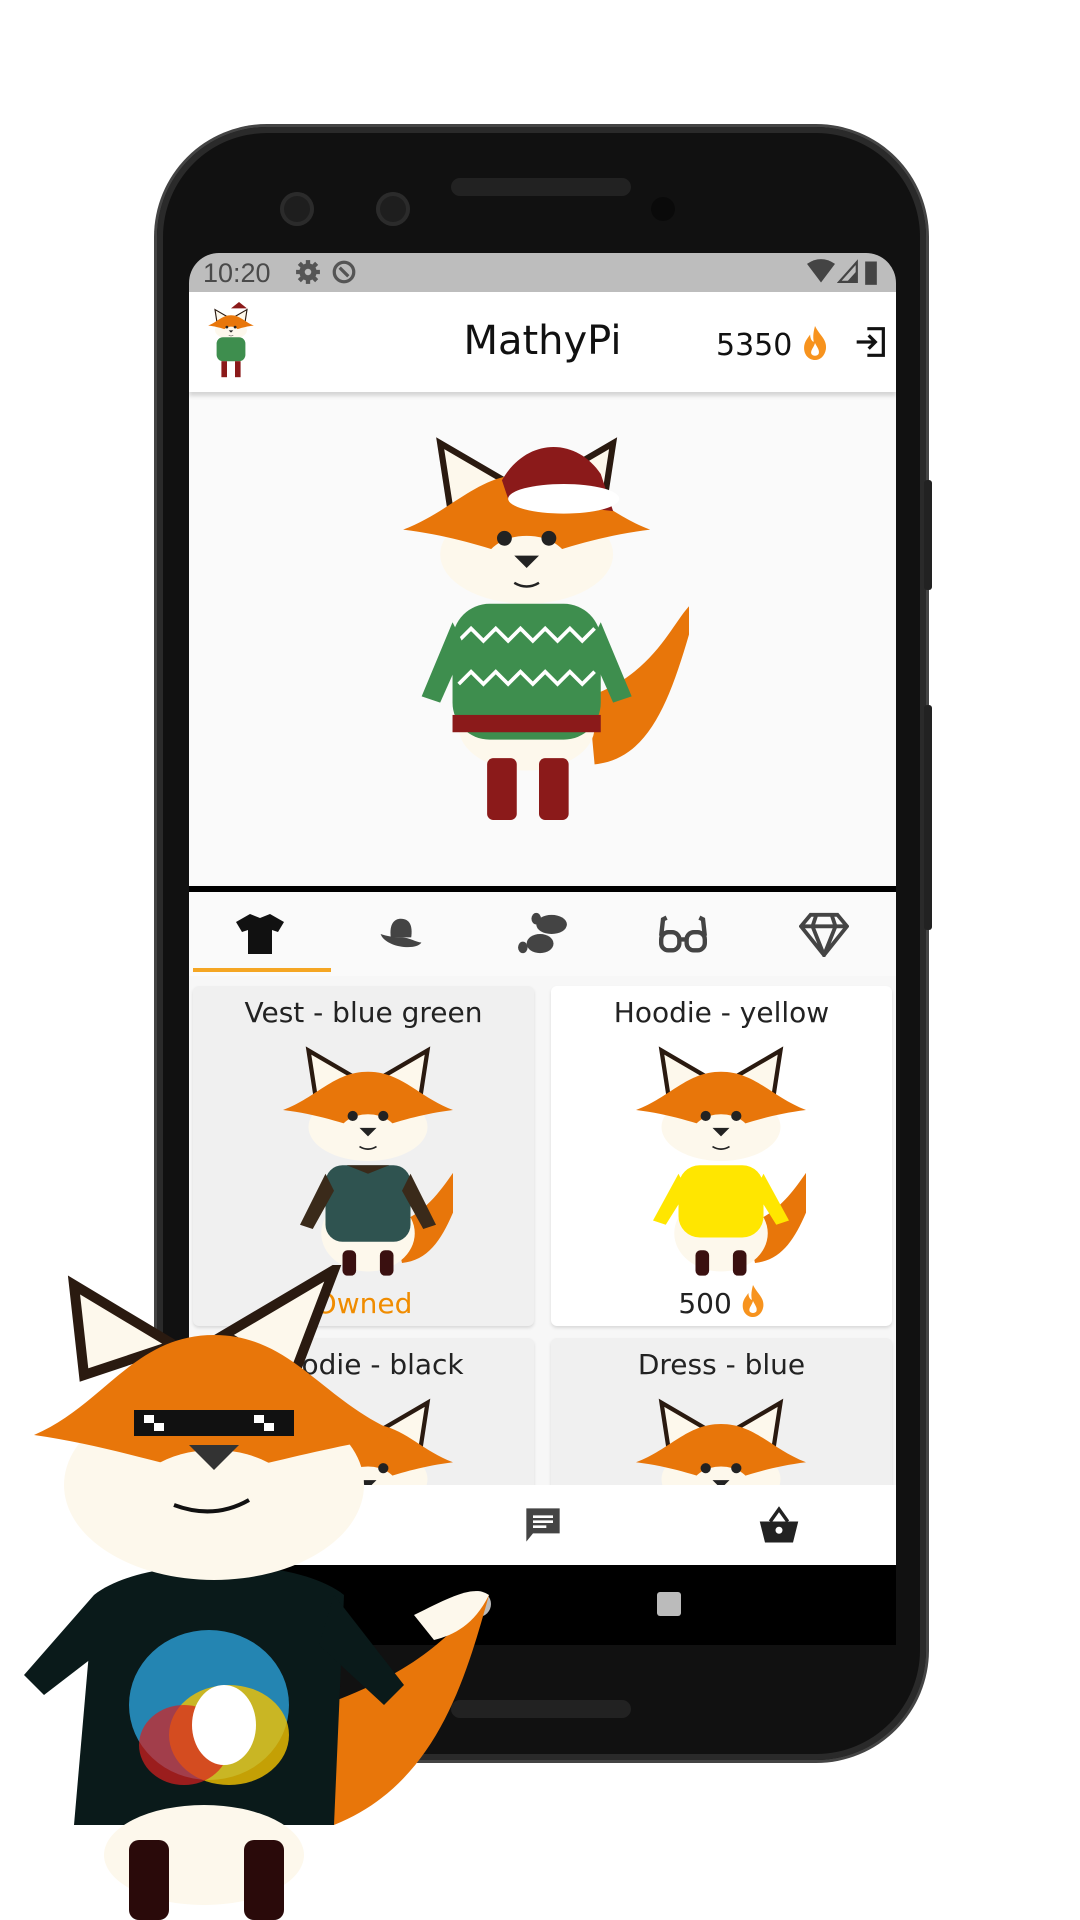 The height and width of the screenshot is (1920, 1080). I want to click on shirt-icon, so click(259, 934).